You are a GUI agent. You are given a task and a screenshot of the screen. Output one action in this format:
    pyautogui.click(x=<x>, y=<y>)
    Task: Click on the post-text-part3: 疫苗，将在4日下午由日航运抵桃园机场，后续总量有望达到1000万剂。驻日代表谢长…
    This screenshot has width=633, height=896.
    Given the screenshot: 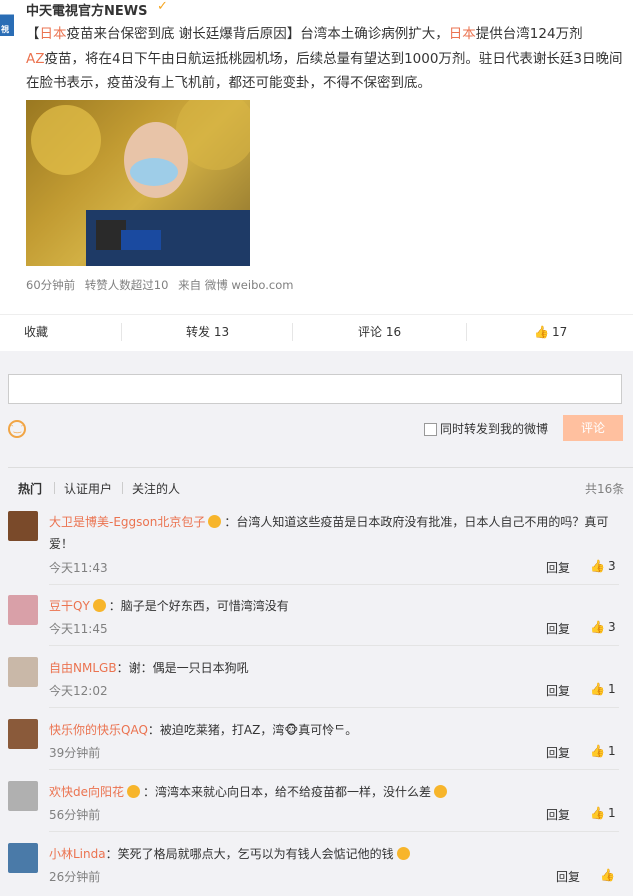 What is the action you would take?
    pyautogui.click(x=324, y=71)
    